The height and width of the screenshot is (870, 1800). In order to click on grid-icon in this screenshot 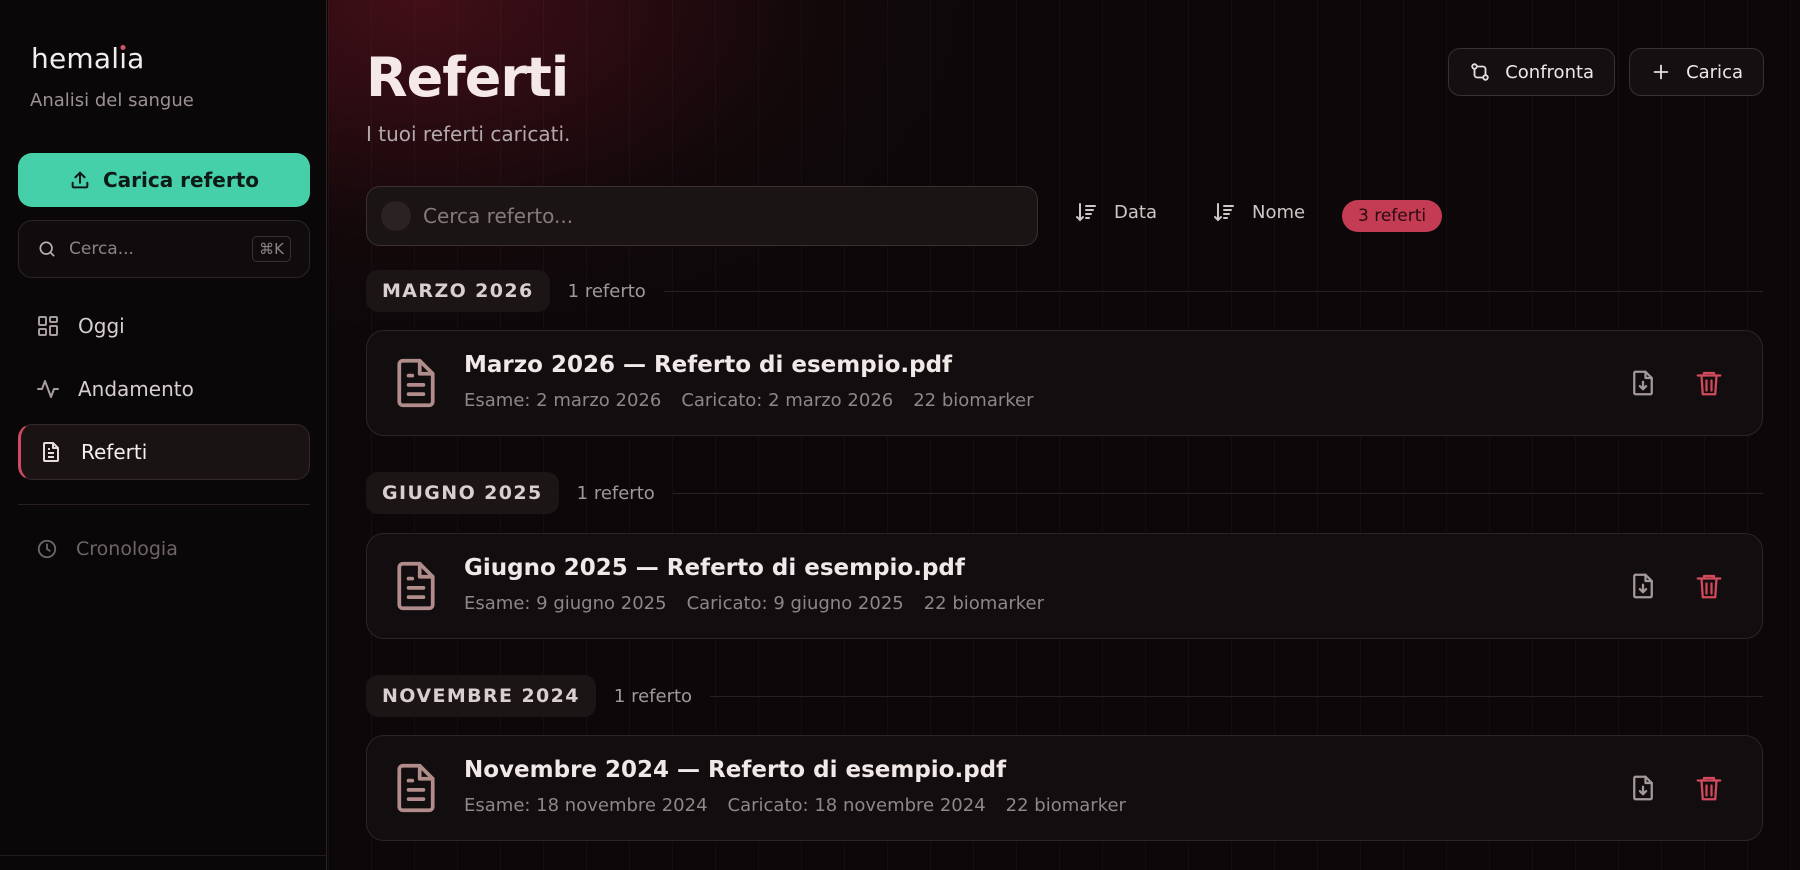, I will do `click(48, 326)`.